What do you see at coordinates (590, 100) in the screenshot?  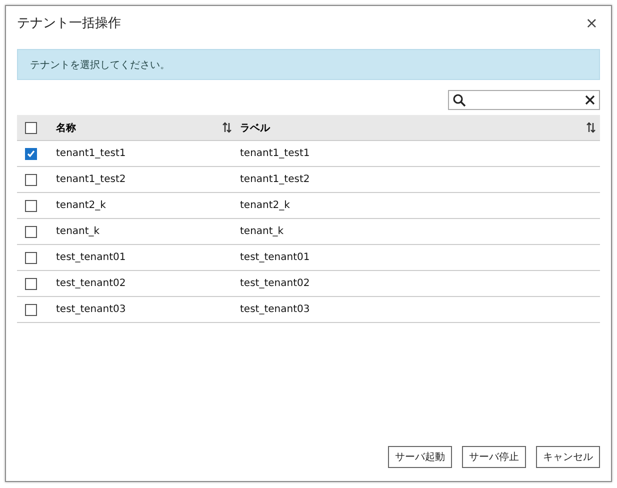 I see `clear-icon` at bounding box center [590, 100].